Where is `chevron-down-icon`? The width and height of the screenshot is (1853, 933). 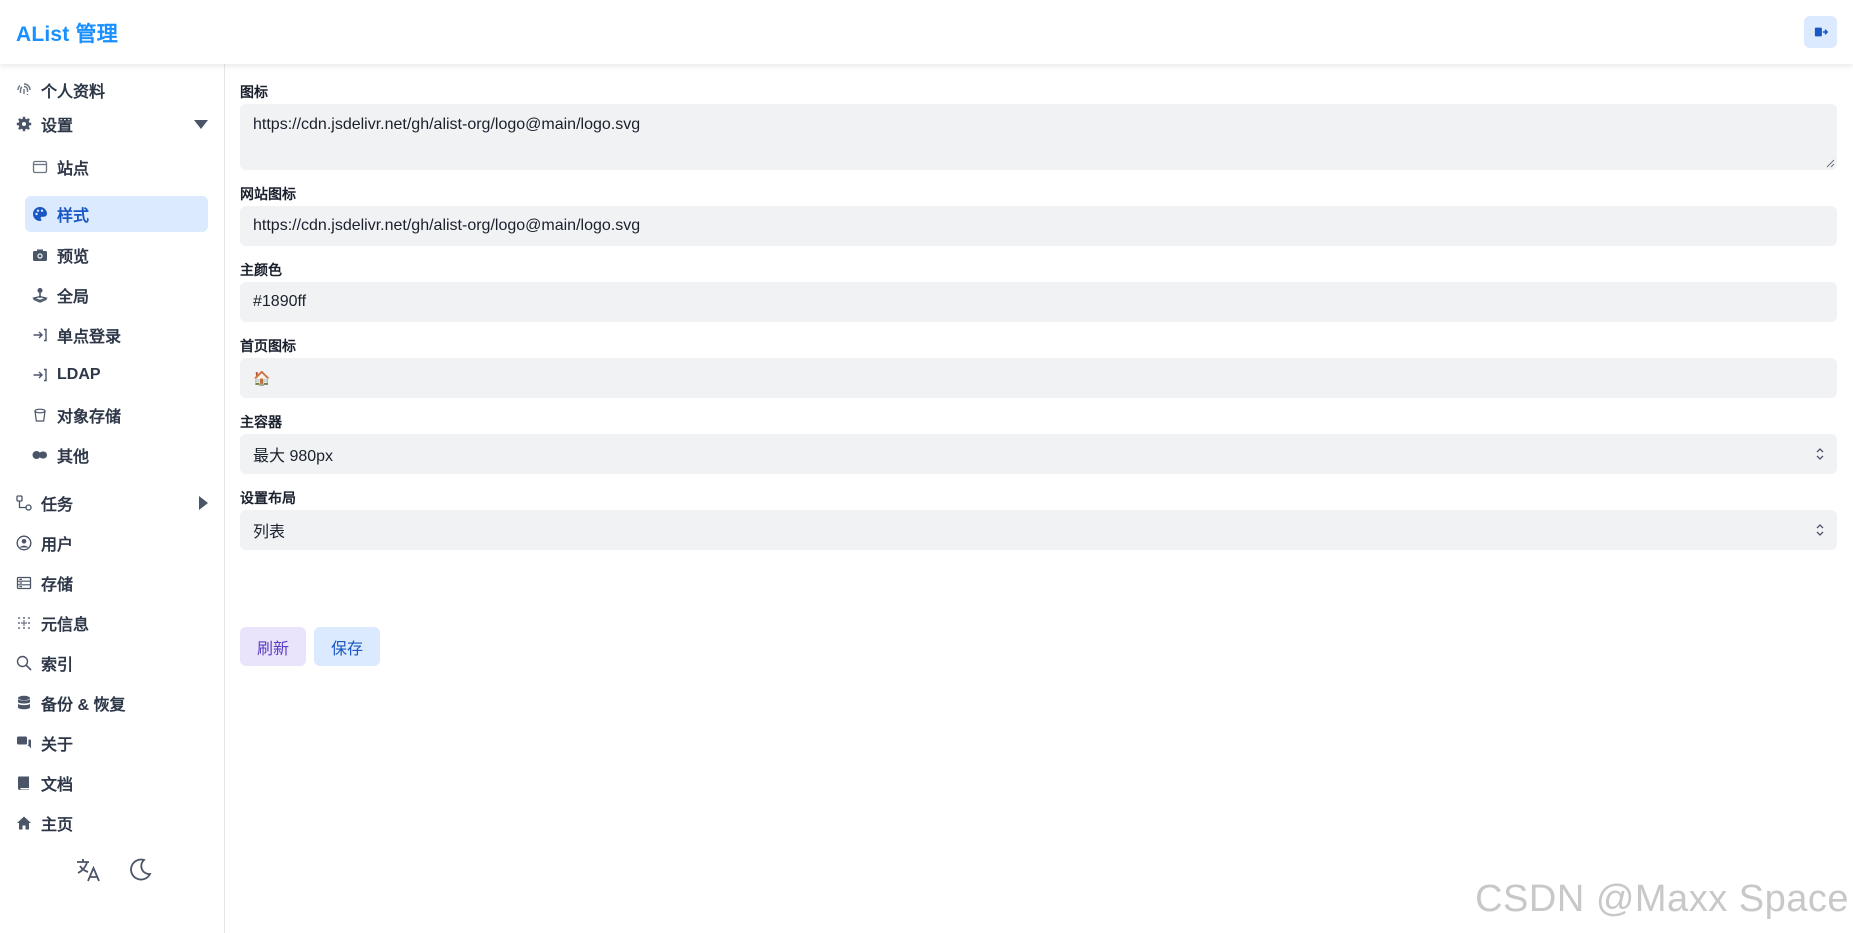 chevron-down-icon is located at coordinates (201, 124).